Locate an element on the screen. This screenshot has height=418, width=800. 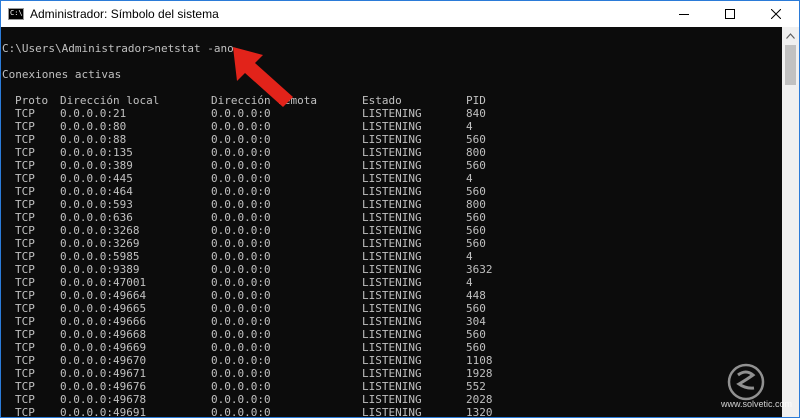
cell-local-address: 0.0.0.0:49664 is located at coordinates (103, 295).